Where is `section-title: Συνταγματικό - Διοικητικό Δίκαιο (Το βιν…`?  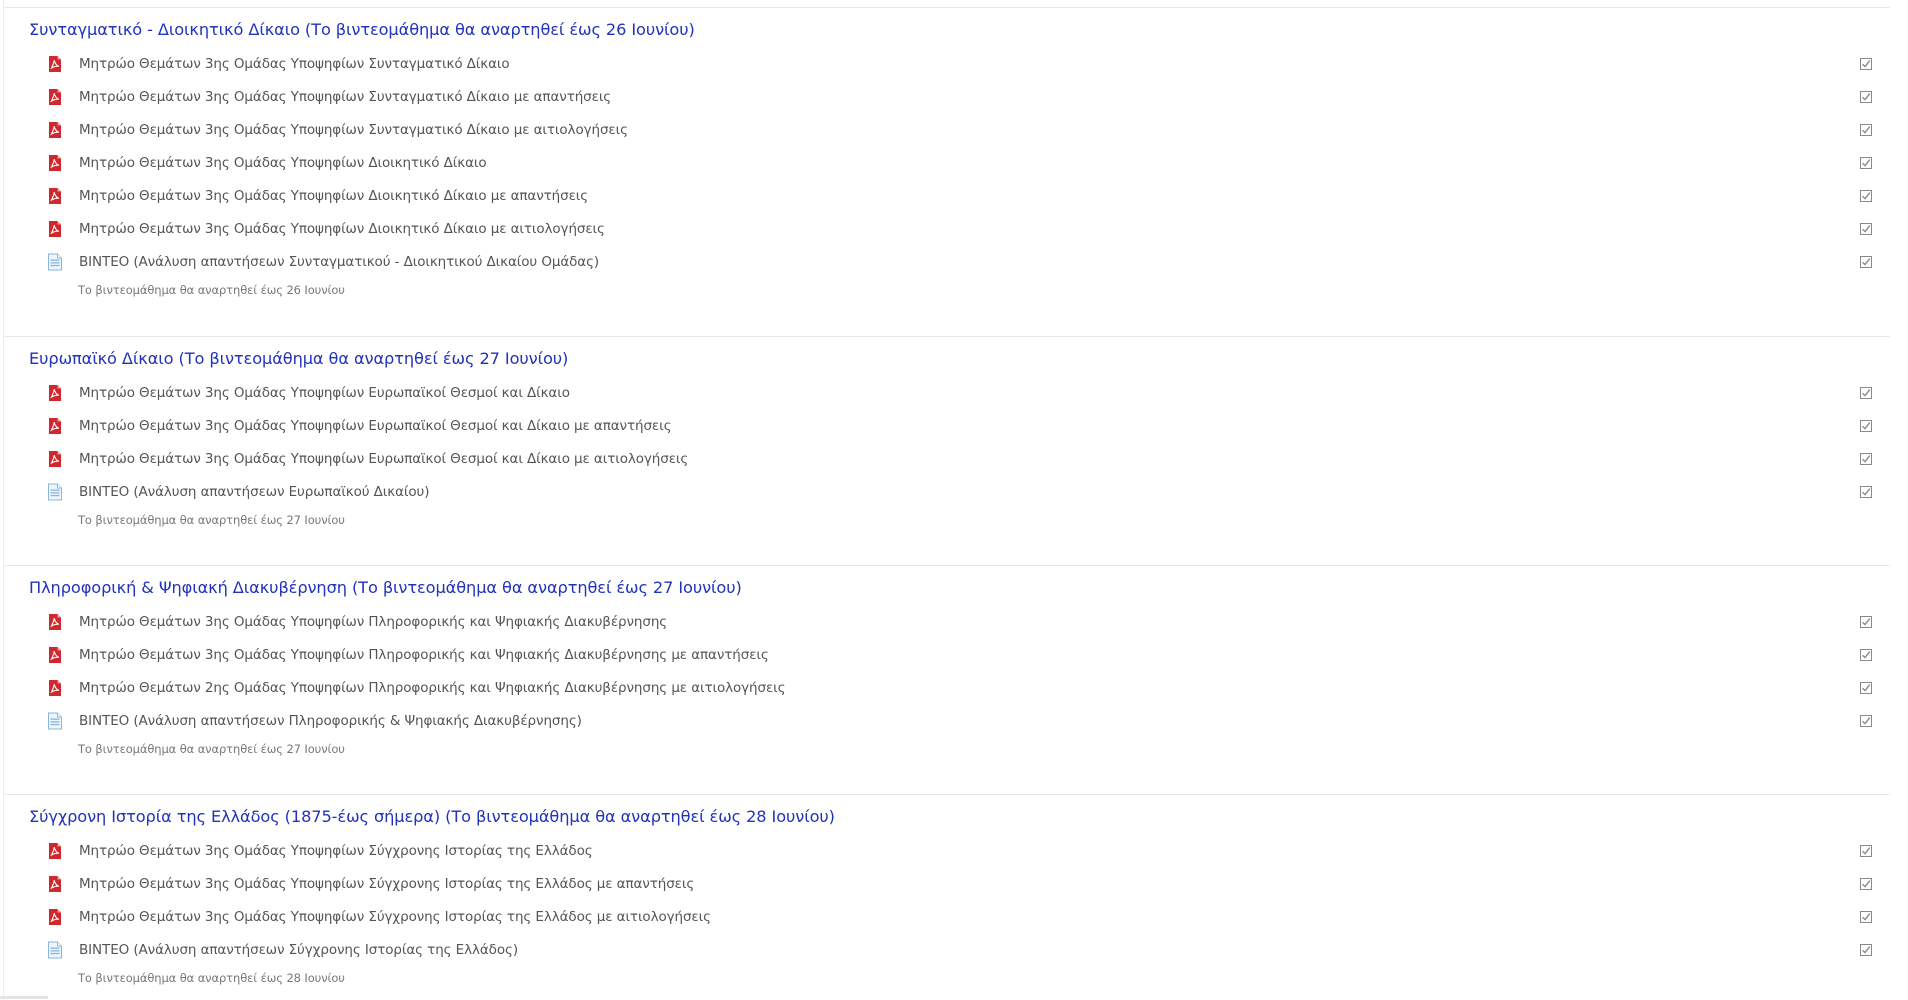 section-title: Συνταγματικό - Διοικητικό Δίκαιο (Το βιν… is located at coordinates (362, 29).